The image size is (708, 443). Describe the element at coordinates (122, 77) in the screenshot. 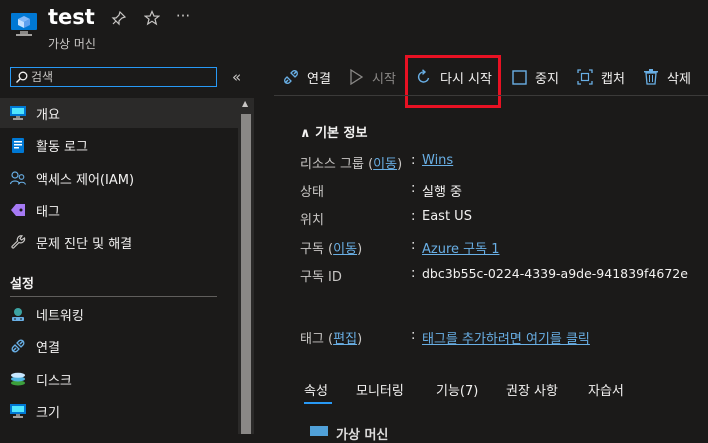

I see `search-input` at that location.